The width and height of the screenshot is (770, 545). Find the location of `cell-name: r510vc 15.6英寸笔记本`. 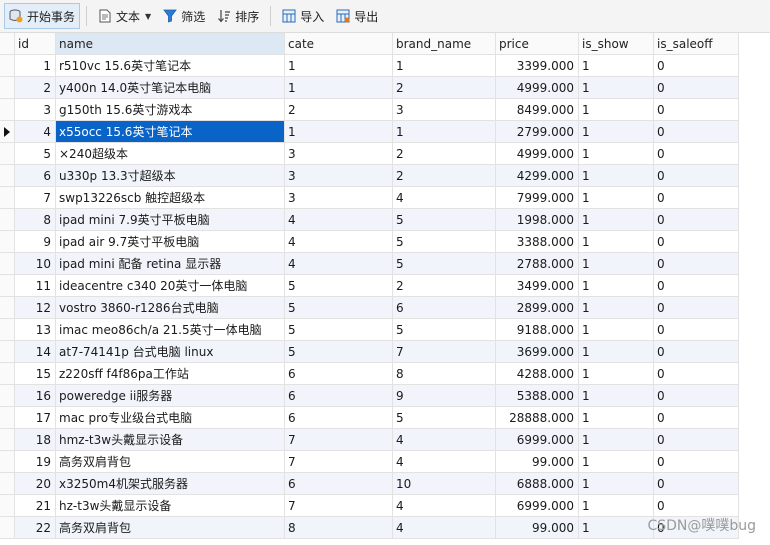

cell-name: r510vc 15.6英寸笔记本 is located at coordinates (170, 66).